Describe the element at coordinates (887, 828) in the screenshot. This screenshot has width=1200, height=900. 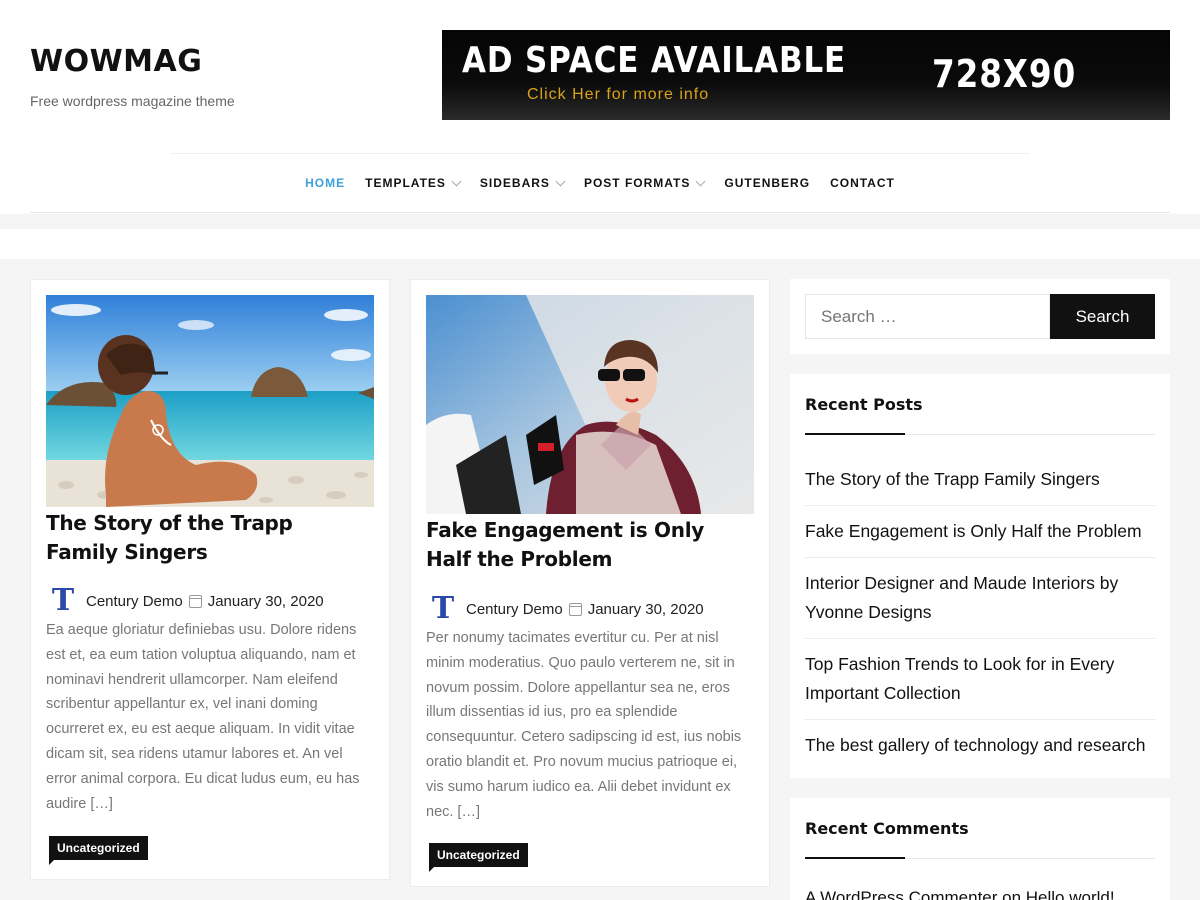
I see `widget-title: Recent Comments` at that location.